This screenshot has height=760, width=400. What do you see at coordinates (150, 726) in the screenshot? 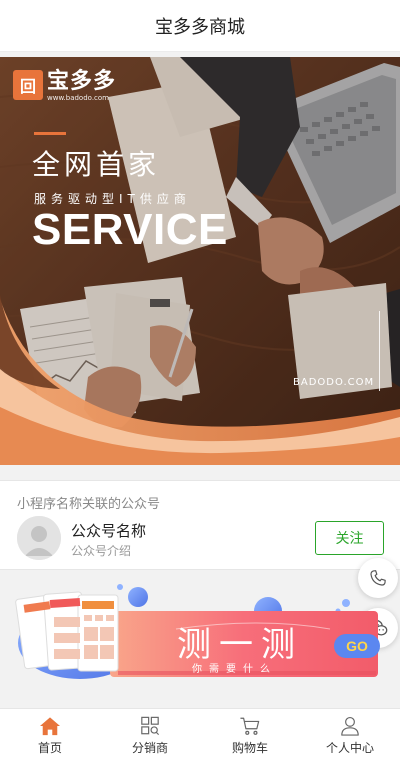
I see `grid-search-icon` at bounding box center [150, 726].